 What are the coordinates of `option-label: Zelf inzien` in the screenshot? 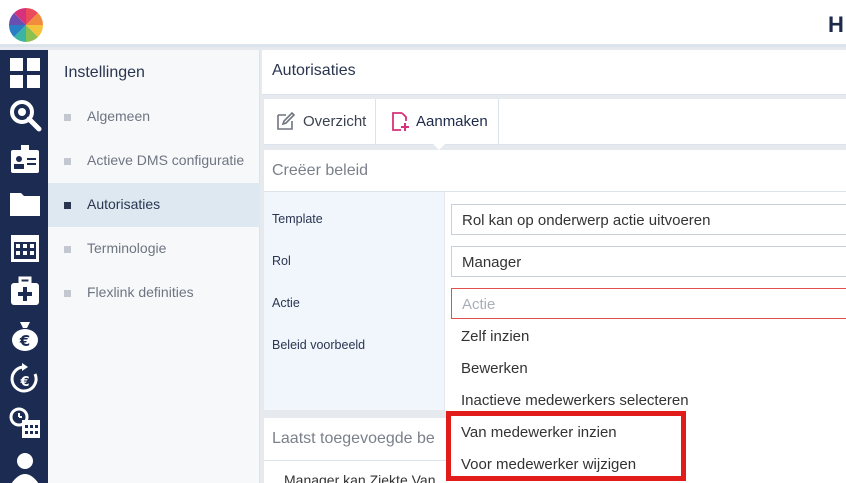 It's located at (495, 336).